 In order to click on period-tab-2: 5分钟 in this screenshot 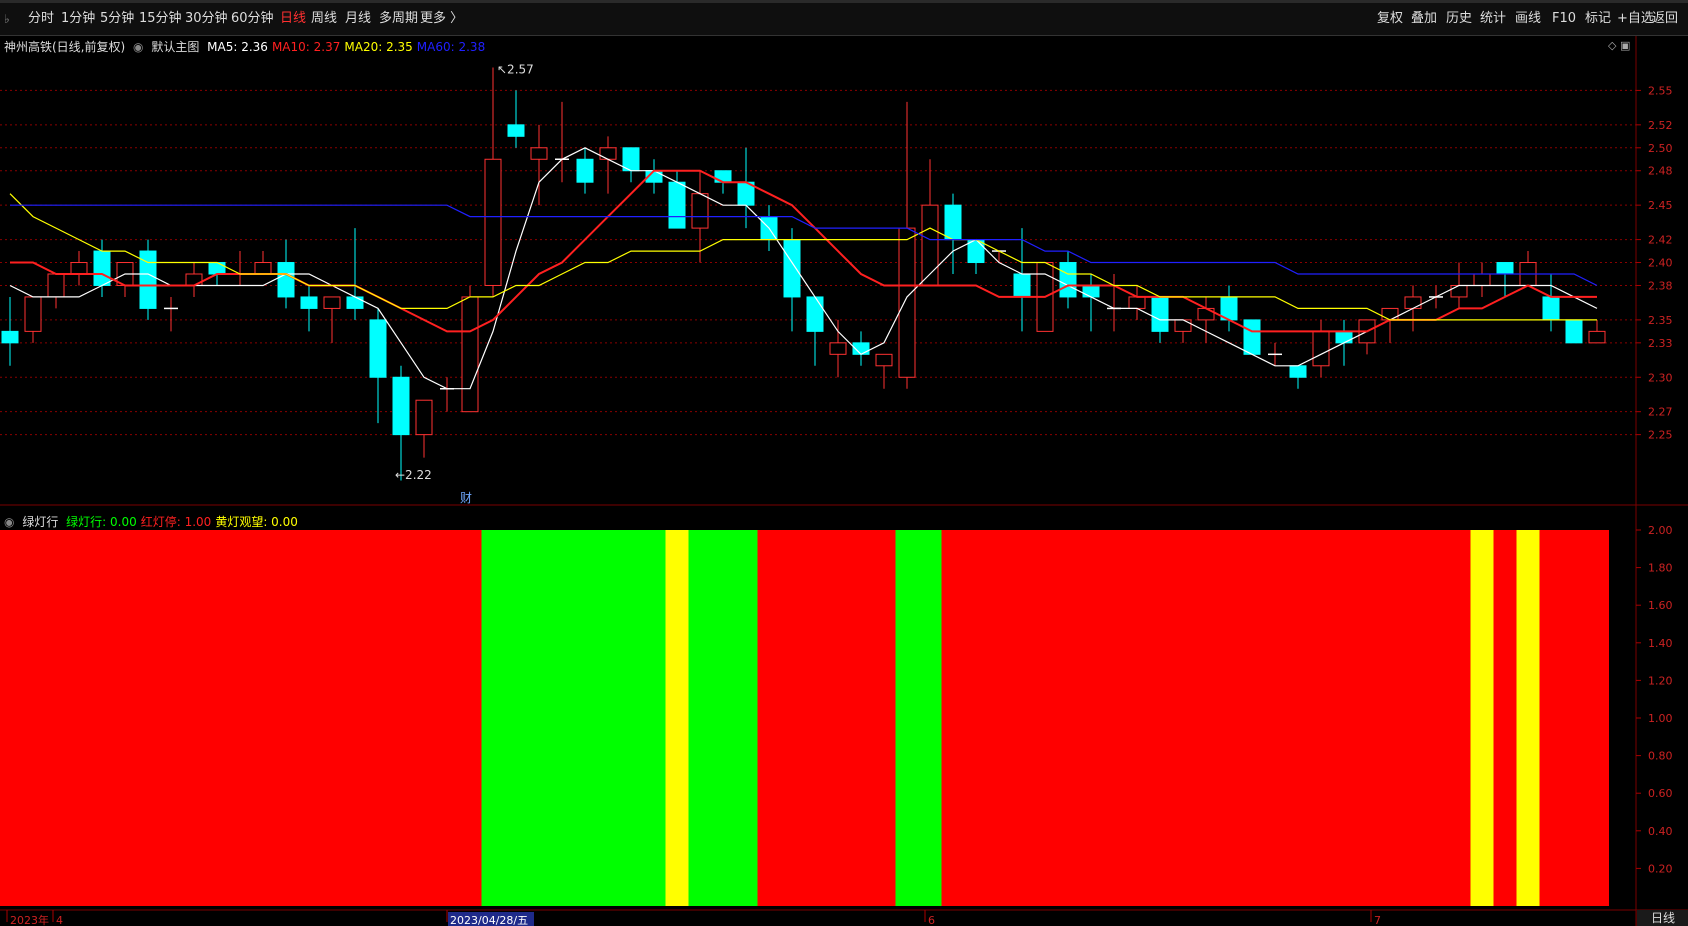, I will do `click(117, 19)`.